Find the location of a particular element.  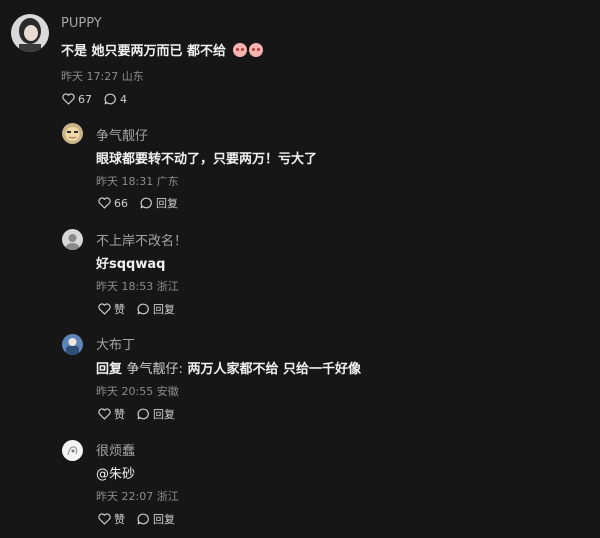

reply-button: 4 is located at coordinates (115, 99).